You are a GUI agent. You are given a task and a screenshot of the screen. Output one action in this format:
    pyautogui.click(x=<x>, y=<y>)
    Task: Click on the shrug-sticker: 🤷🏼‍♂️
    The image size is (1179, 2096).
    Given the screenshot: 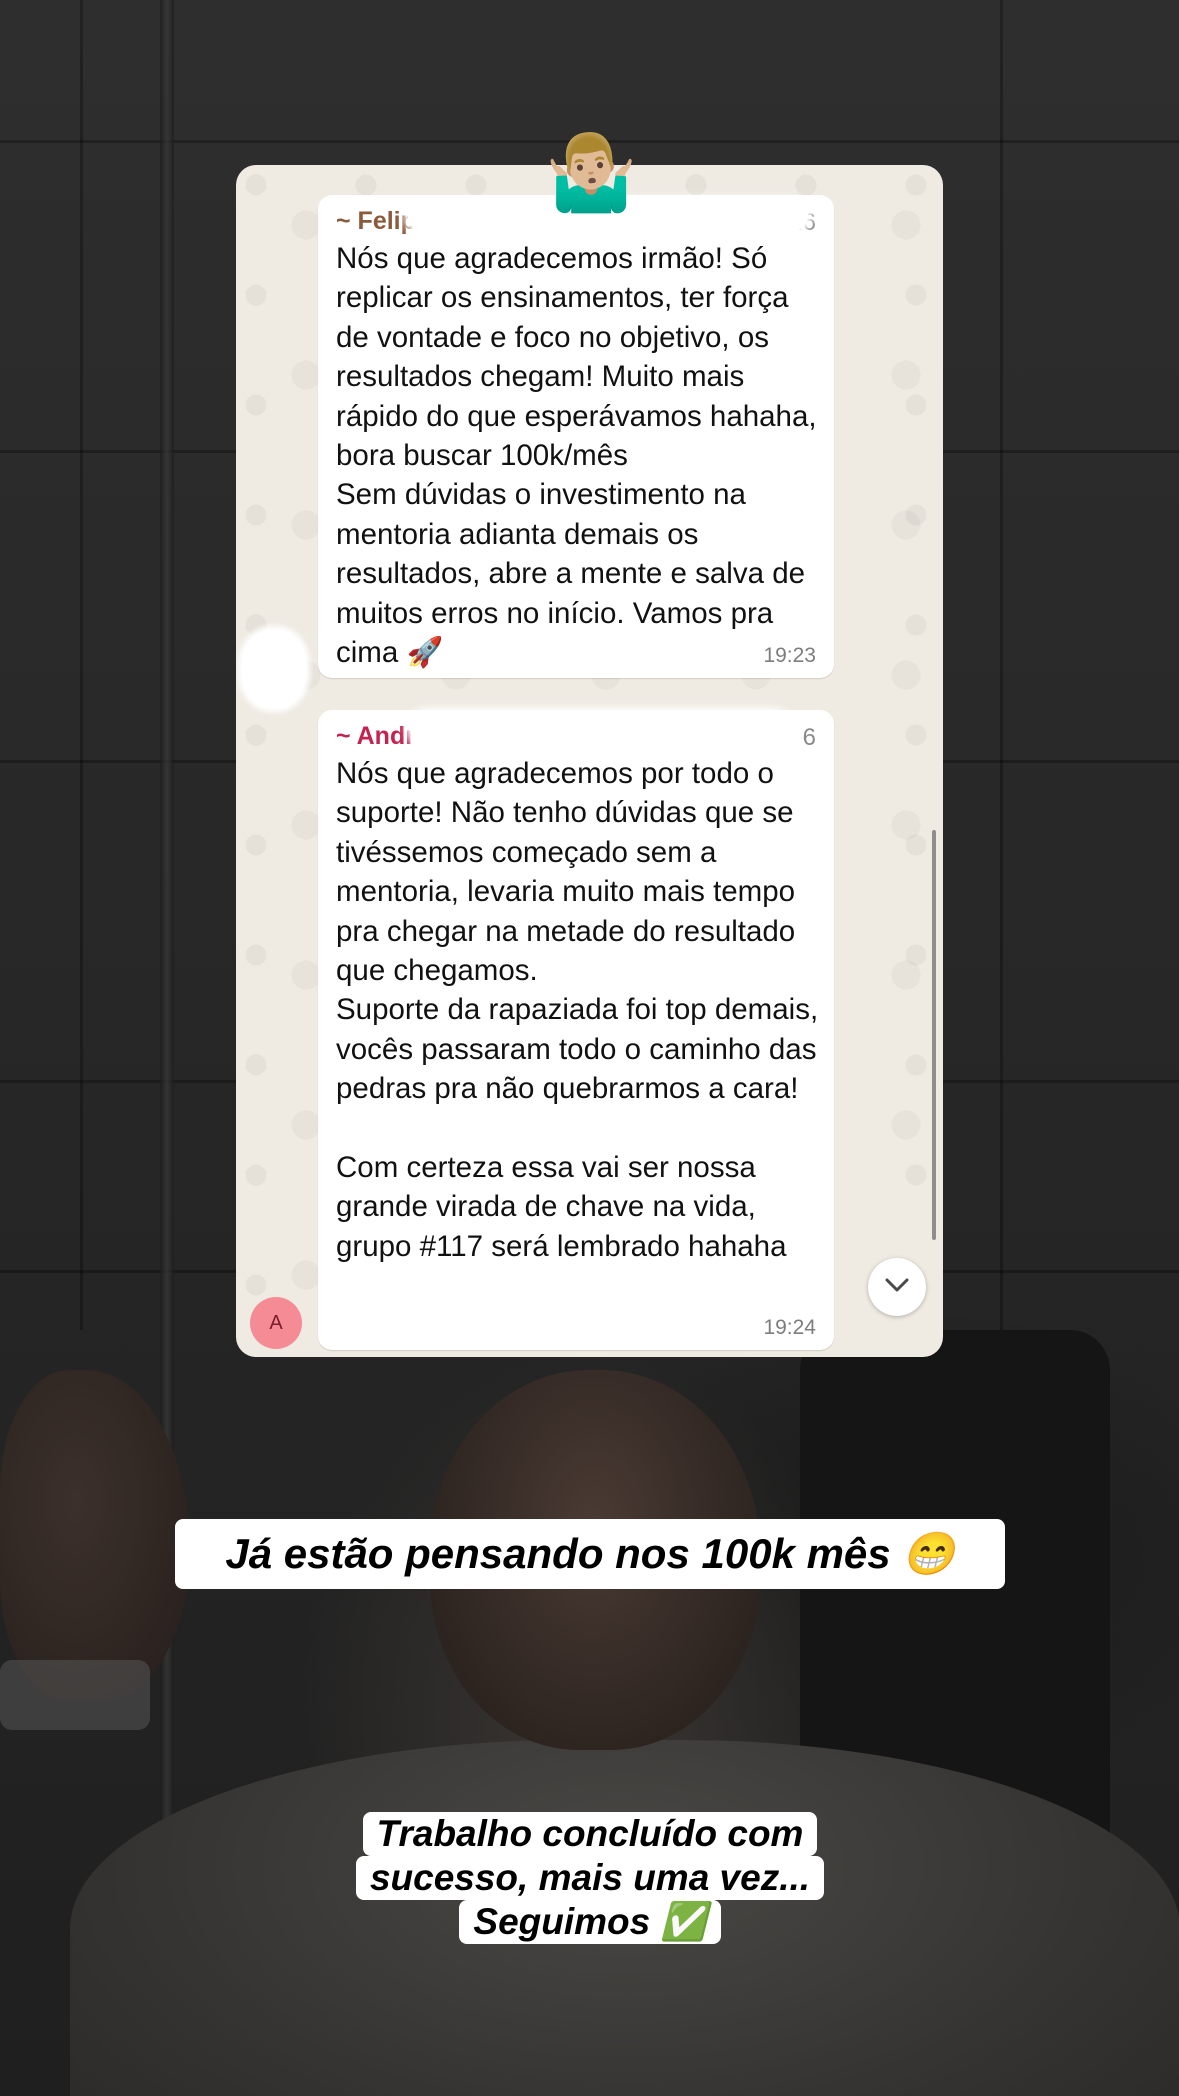 What is the action you would take?
    pyautogui.click(x=591, y=172)
    